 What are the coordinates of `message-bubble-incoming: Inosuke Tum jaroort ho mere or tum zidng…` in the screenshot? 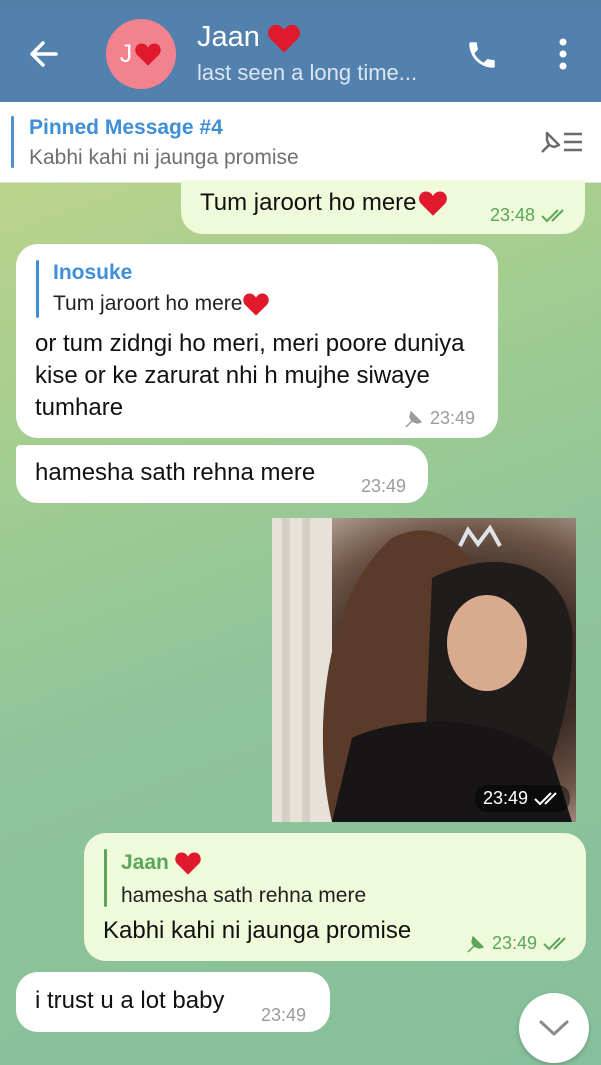 It's located at (257, 341).